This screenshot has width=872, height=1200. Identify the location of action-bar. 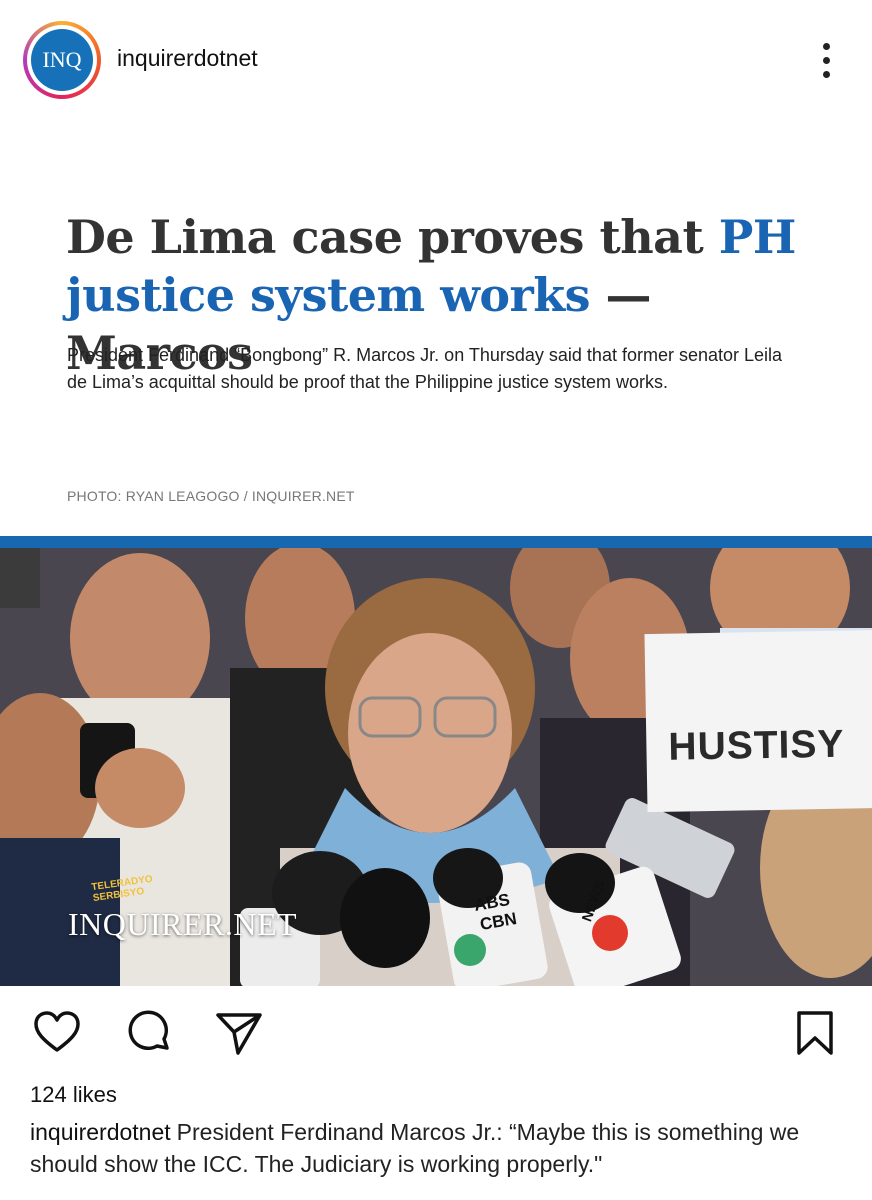
(436, 1031).